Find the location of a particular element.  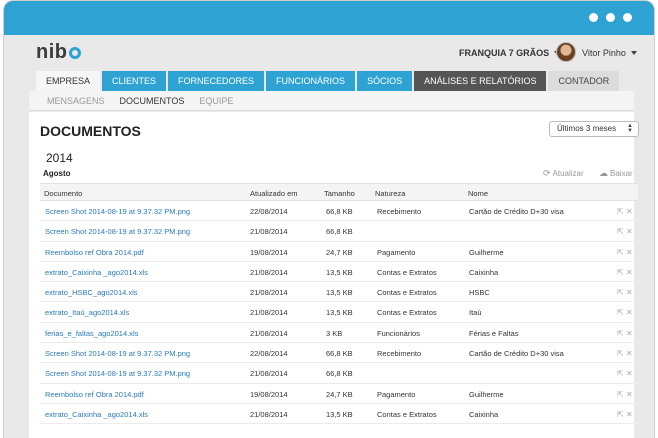

file-size: 13,5 KB is located at coordinates (339, 293).